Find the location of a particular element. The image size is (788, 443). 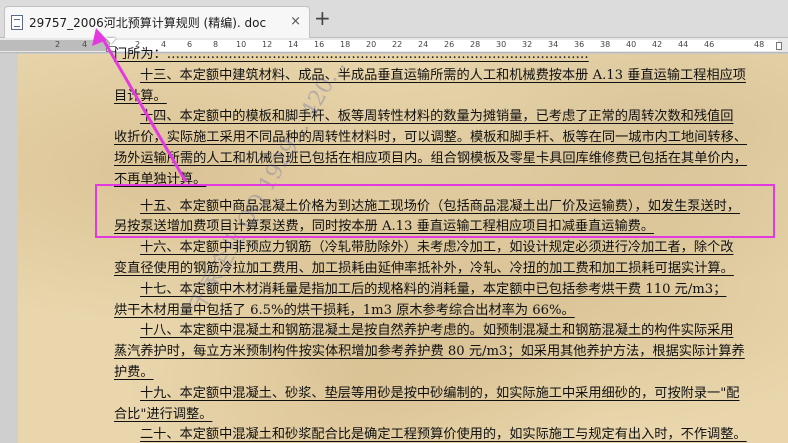

close-tab-icon: × is located at coordinates (295, 22).